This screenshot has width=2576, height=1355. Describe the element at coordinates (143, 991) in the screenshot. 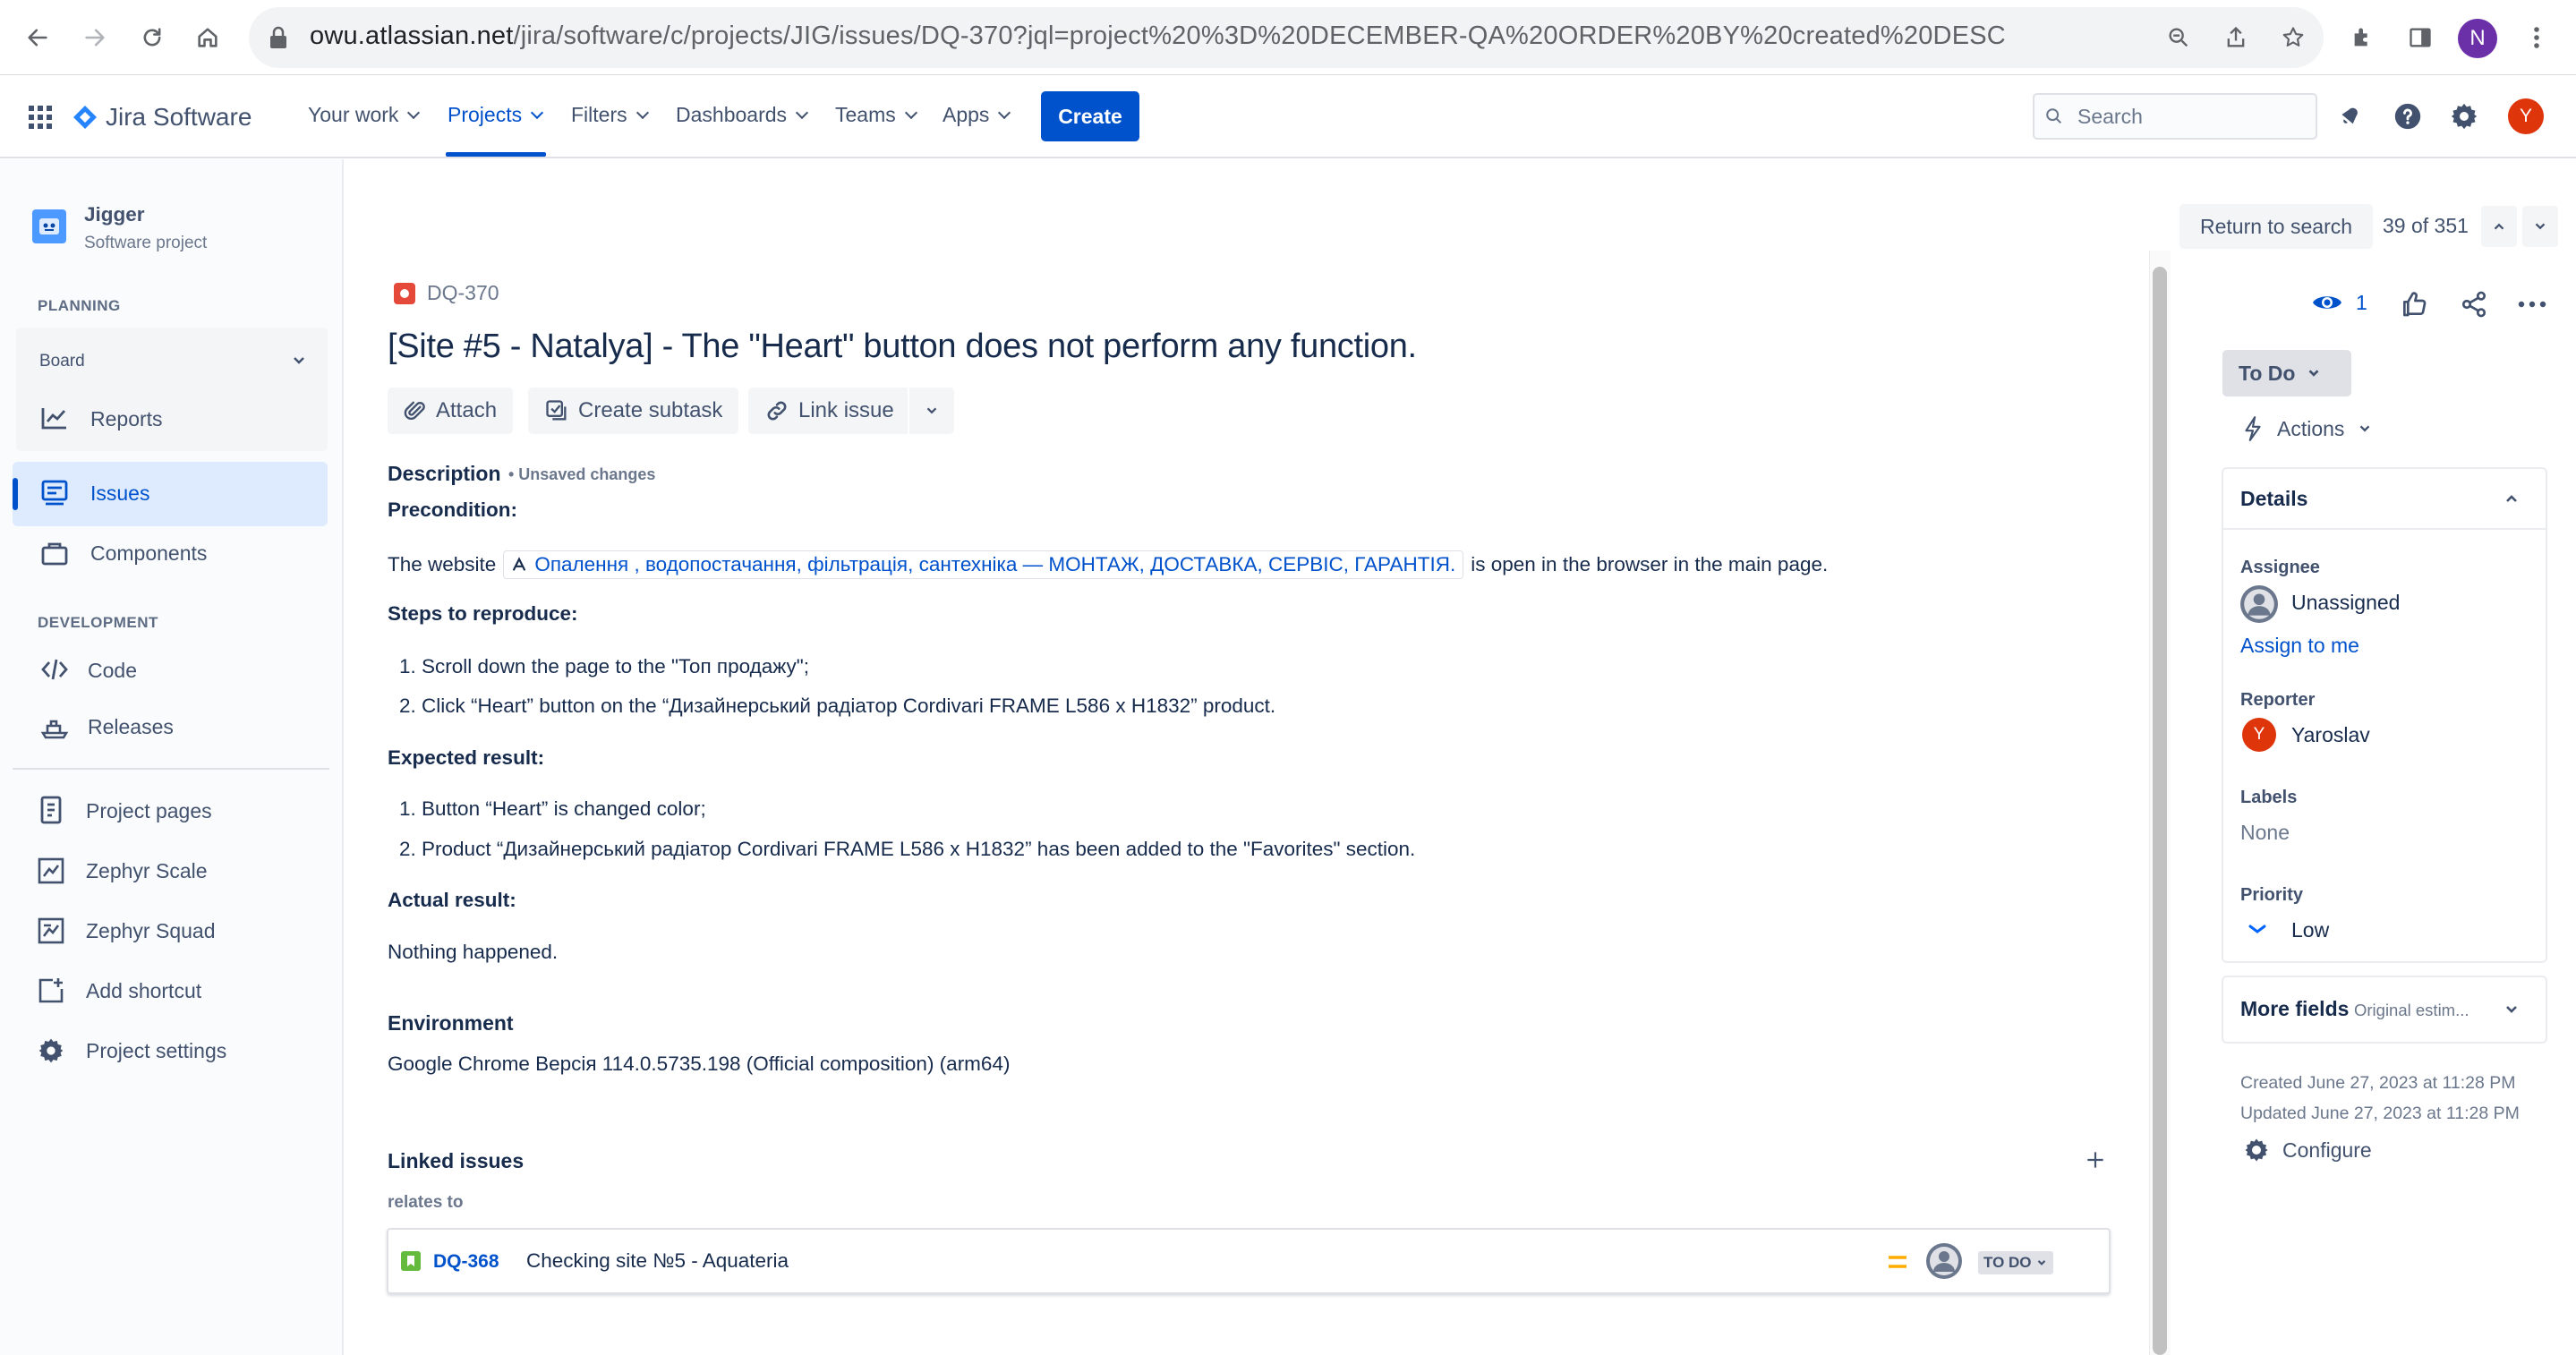

I see `sidebar-item-add-shortcut: Add shortcut` at that location.